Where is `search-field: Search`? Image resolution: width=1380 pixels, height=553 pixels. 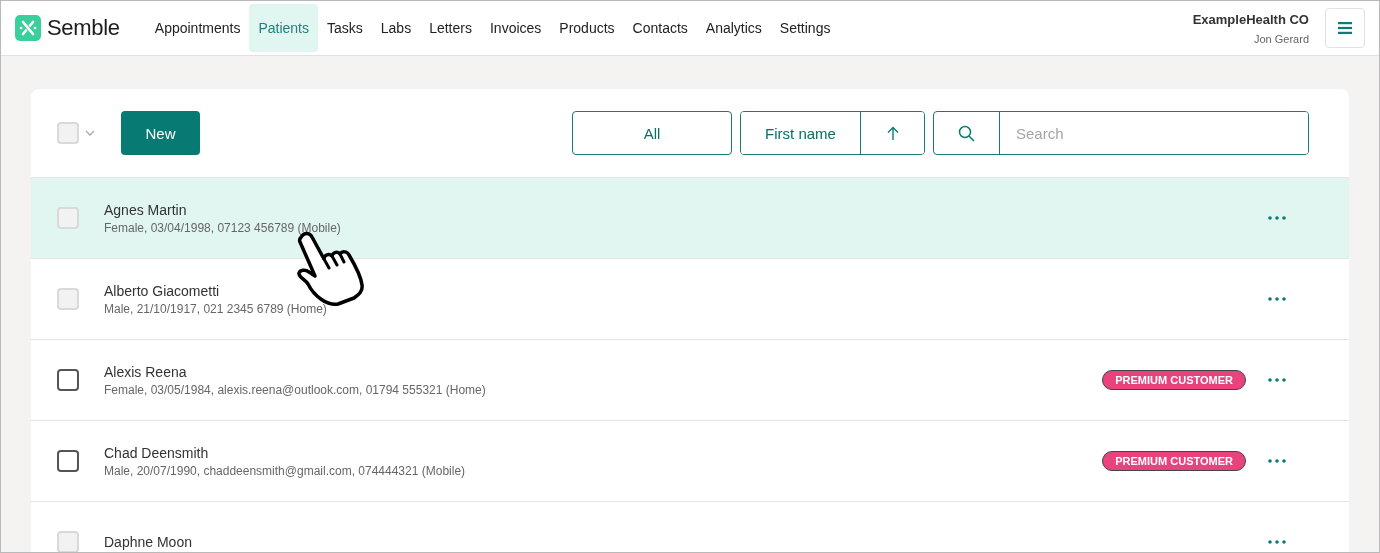 search-field: Search is located at coordinates (1121, 133).